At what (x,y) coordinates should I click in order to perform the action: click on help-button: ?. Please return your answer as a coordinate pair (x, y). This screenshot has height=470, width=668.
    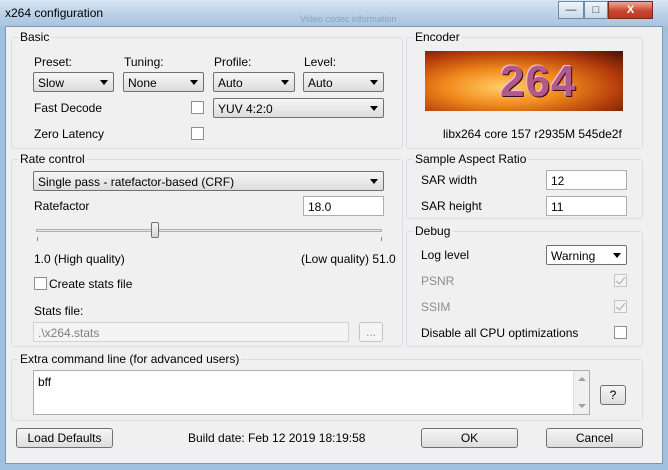
    Looking at the image, I should click on (613, 395).